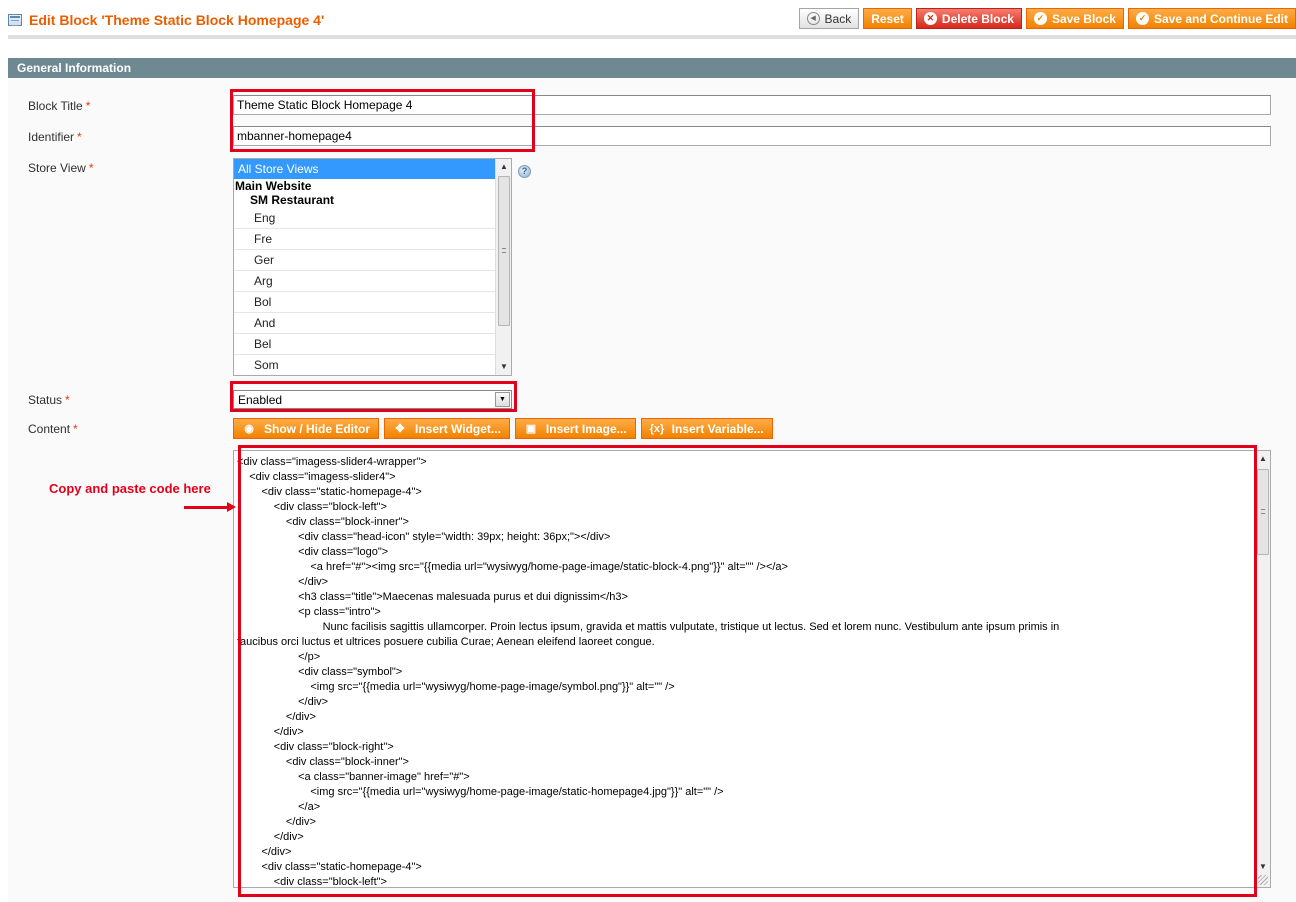 The height and width of the screenshot is (902, 1296). What do you see at coordinates (365, 169) in the screenshot?
I see `store-view-option-all: All Store Views` at bounding box center [365, 169].